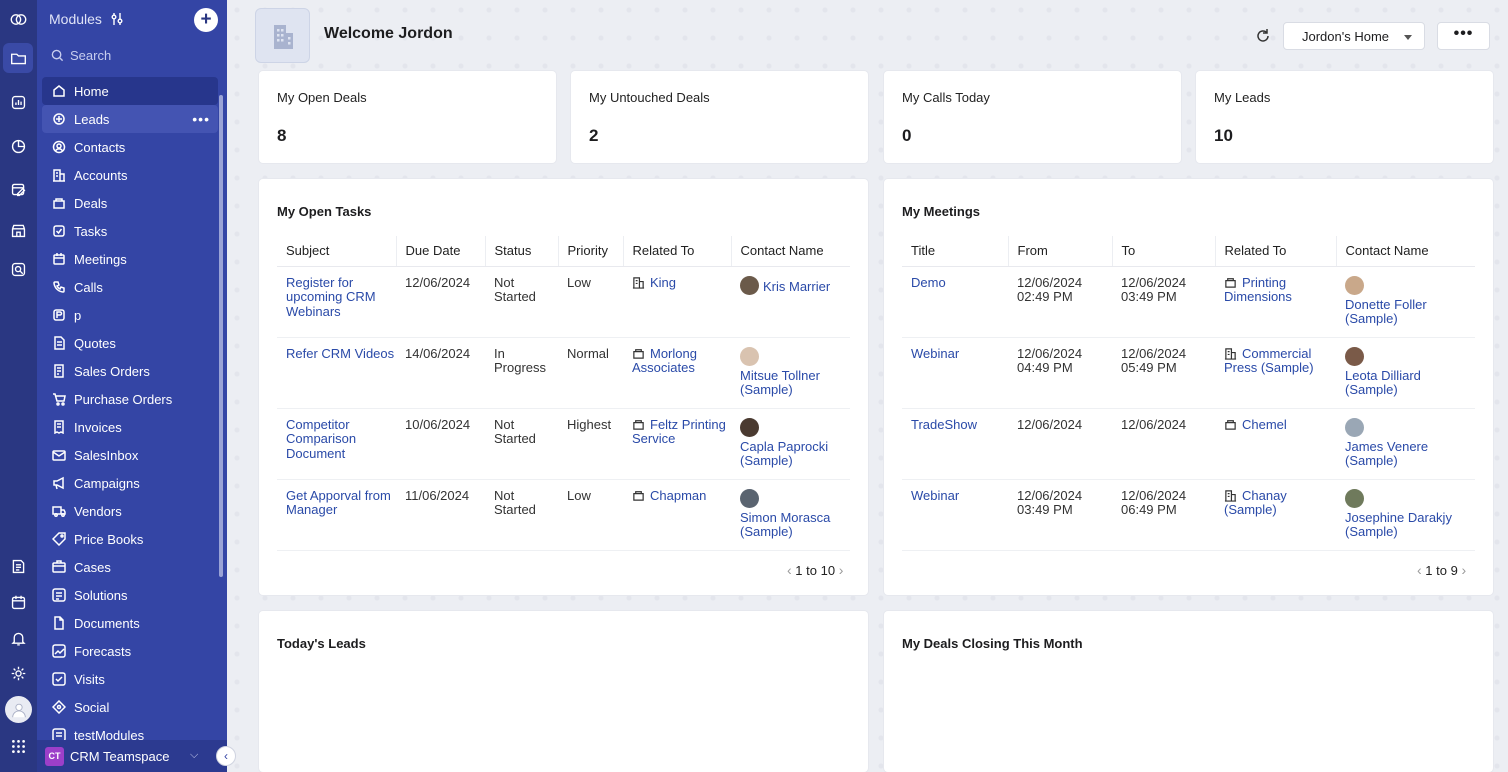 This screenshot has width=1508, height=772. I want to click on contact-link: Mitsue Tollner (Sample), so click(780, 383).